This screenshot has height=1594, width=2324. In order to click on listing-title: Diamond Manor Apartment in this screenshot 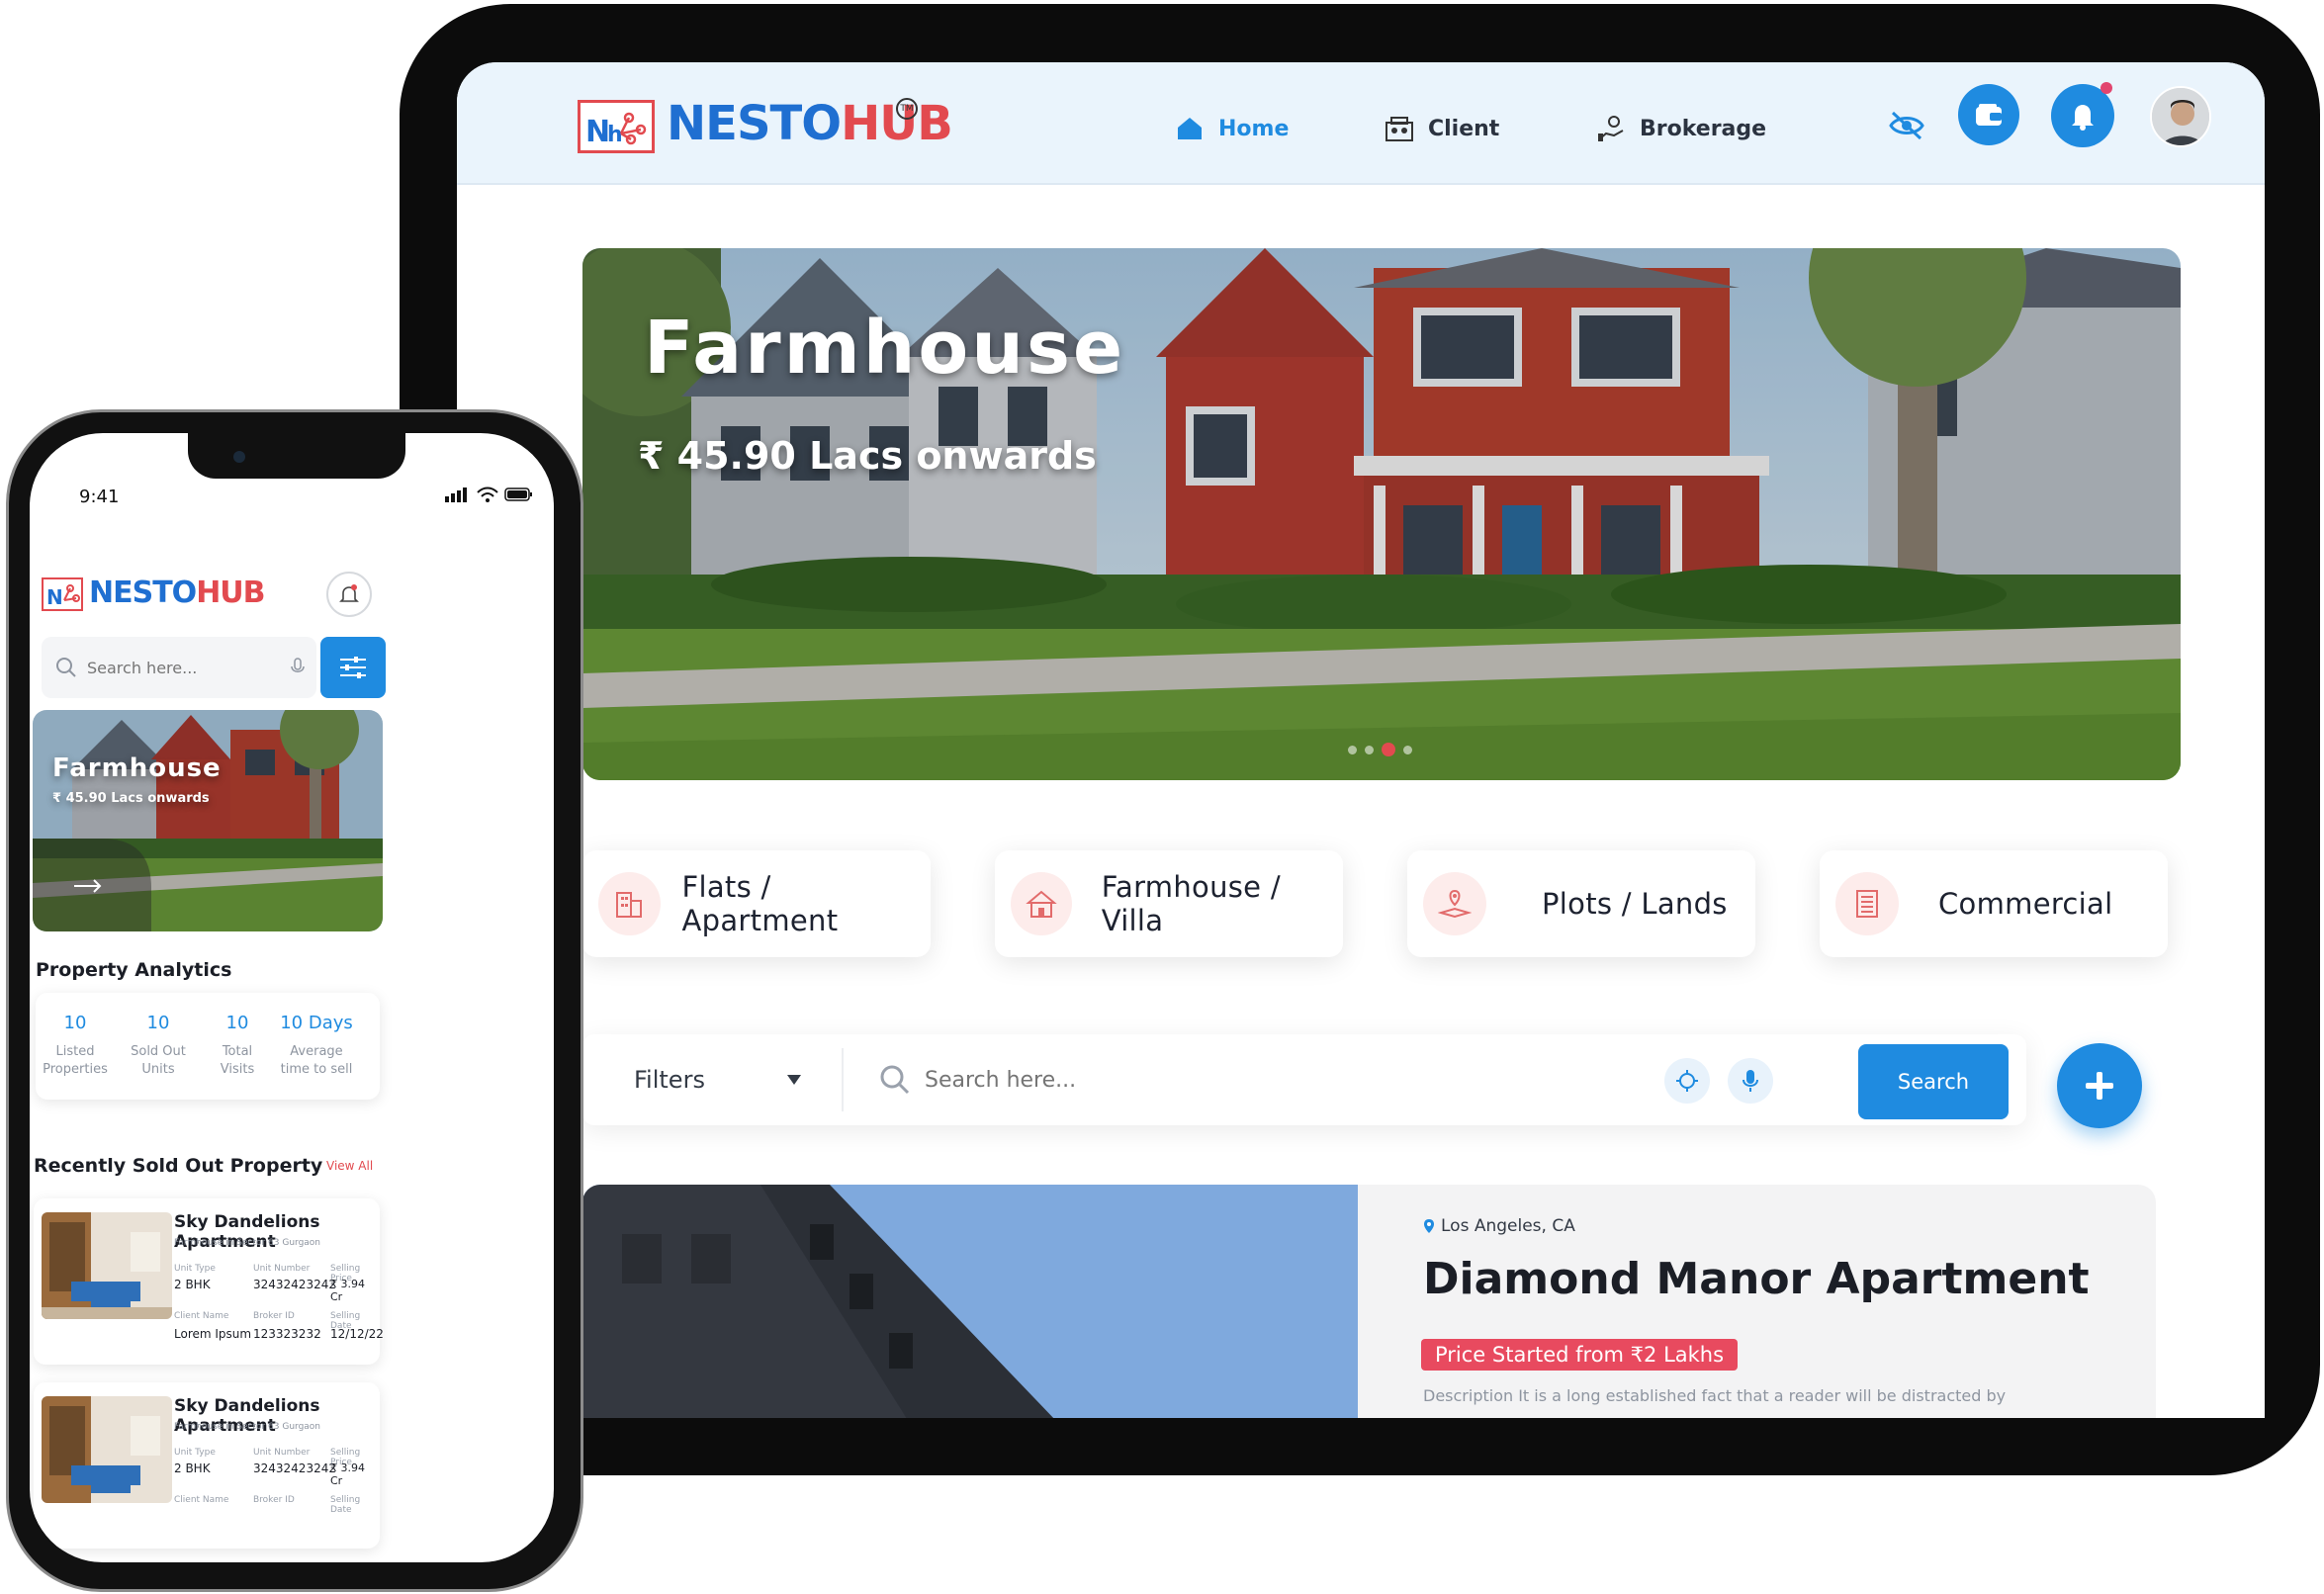, I will do `click(1756, 1279)`.